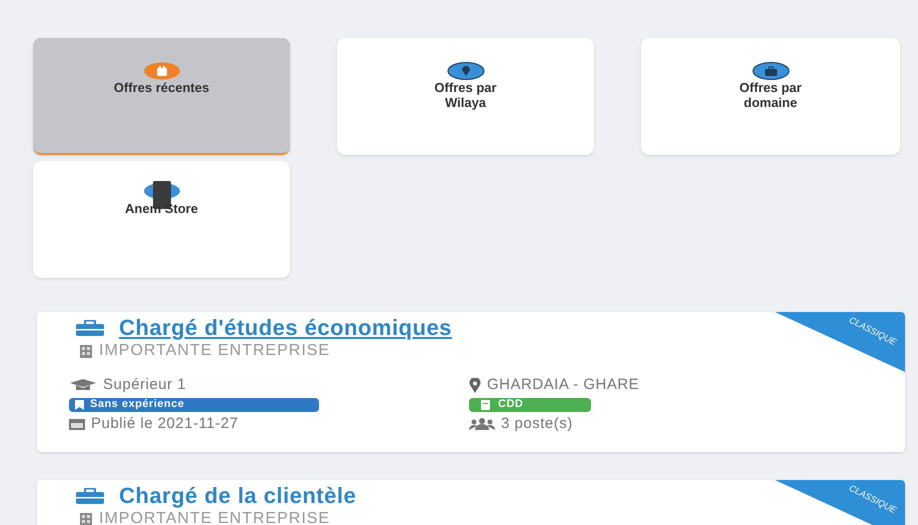 The image size is (918, 525). What do you see at coordinates (465, 96) in the screenshot?
I see `category-tile: Offres par Wilaya` at bounding box center [465, 96].